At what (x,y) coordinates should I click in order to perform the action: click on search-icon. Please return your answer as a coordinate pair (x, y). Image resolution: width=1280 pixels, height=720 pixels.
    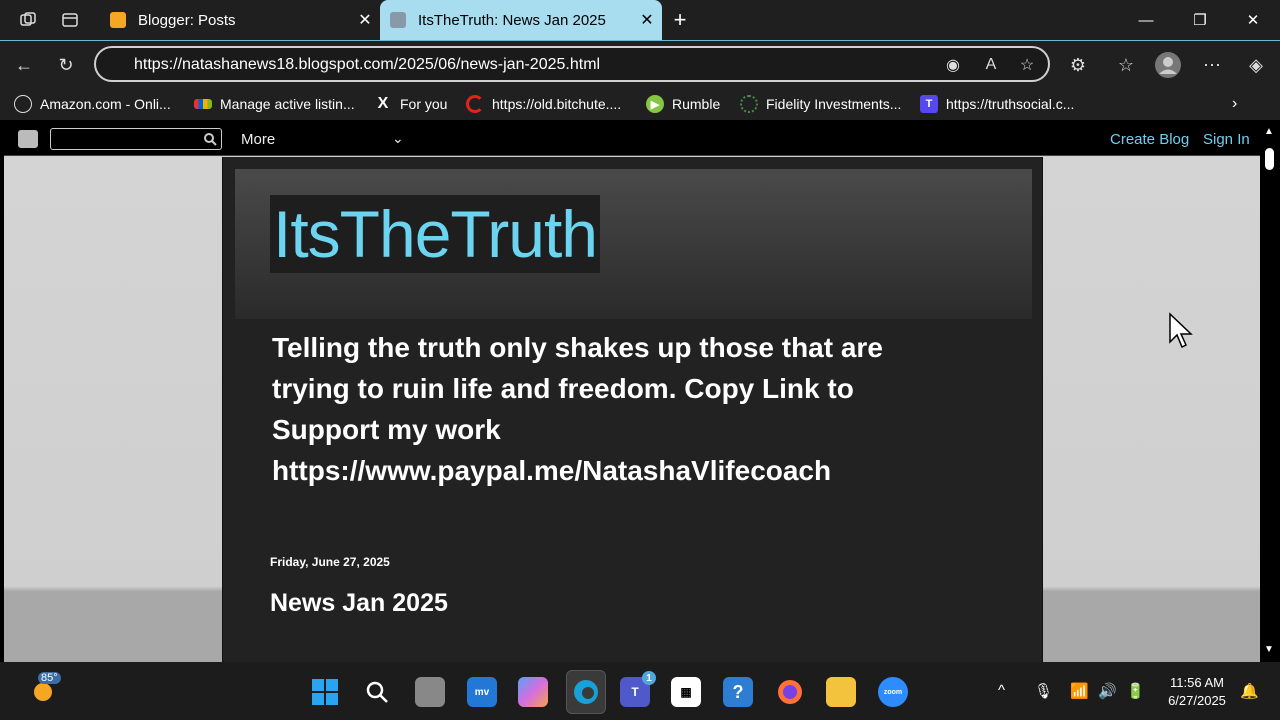
    Looking at the image, I should click on (210, 139).